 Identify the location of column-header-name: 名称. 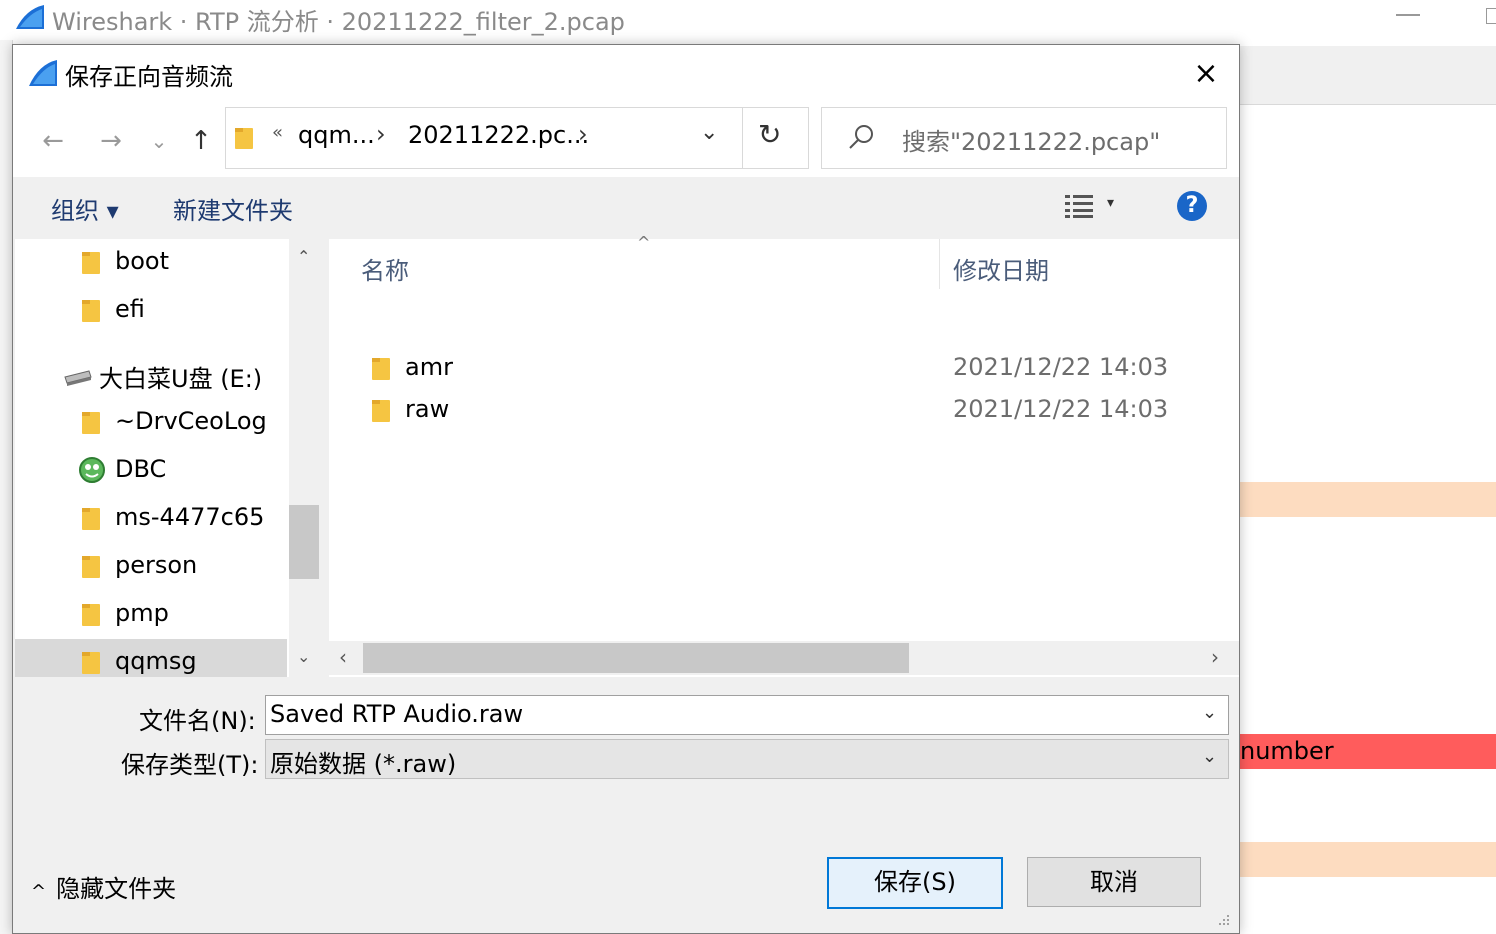
(385, 268).